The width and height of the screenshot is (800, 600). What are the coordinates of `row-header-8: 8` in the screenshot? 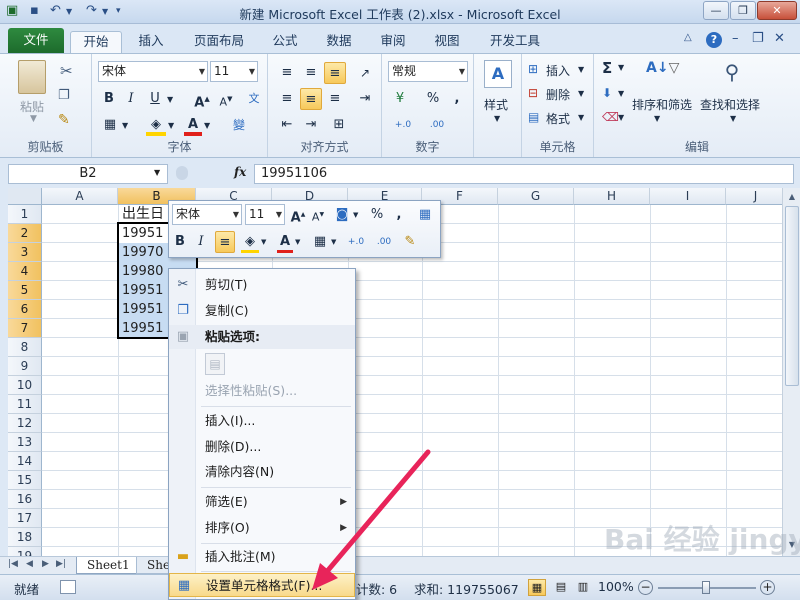 It's located at (25, 347).